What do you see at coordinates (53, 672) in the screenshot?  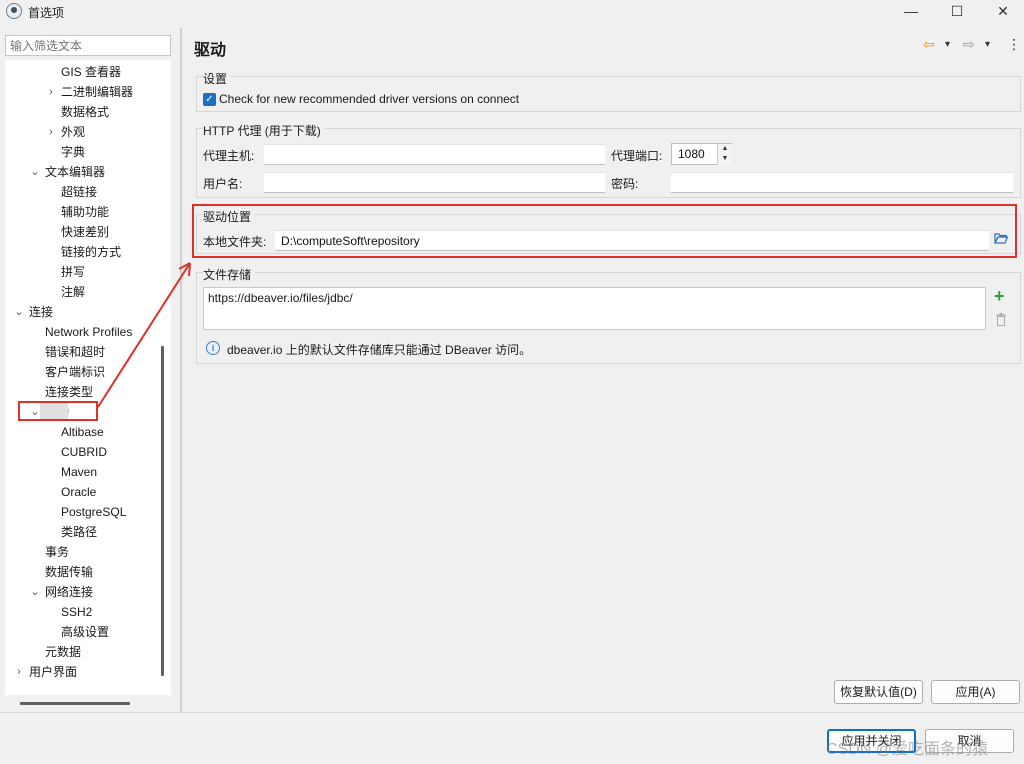 I see `tree-item-label: 用户界面` at bounding box center [53, 672].